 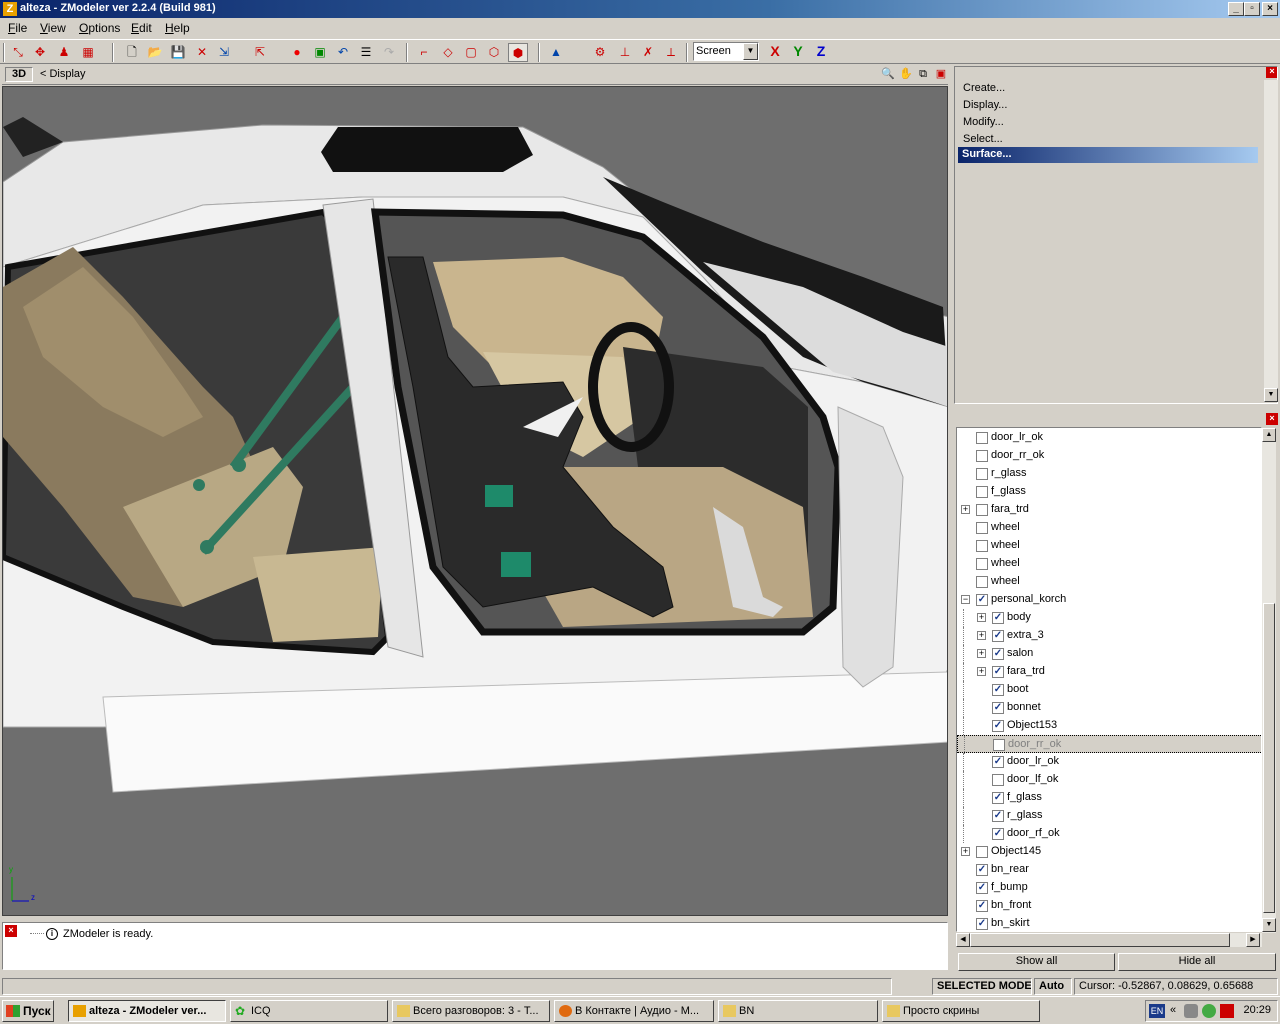 What do you see at coordinates (1236, 9) in the screenshot?
I see `minimize-button: _` at bounding box center [1236, 9].